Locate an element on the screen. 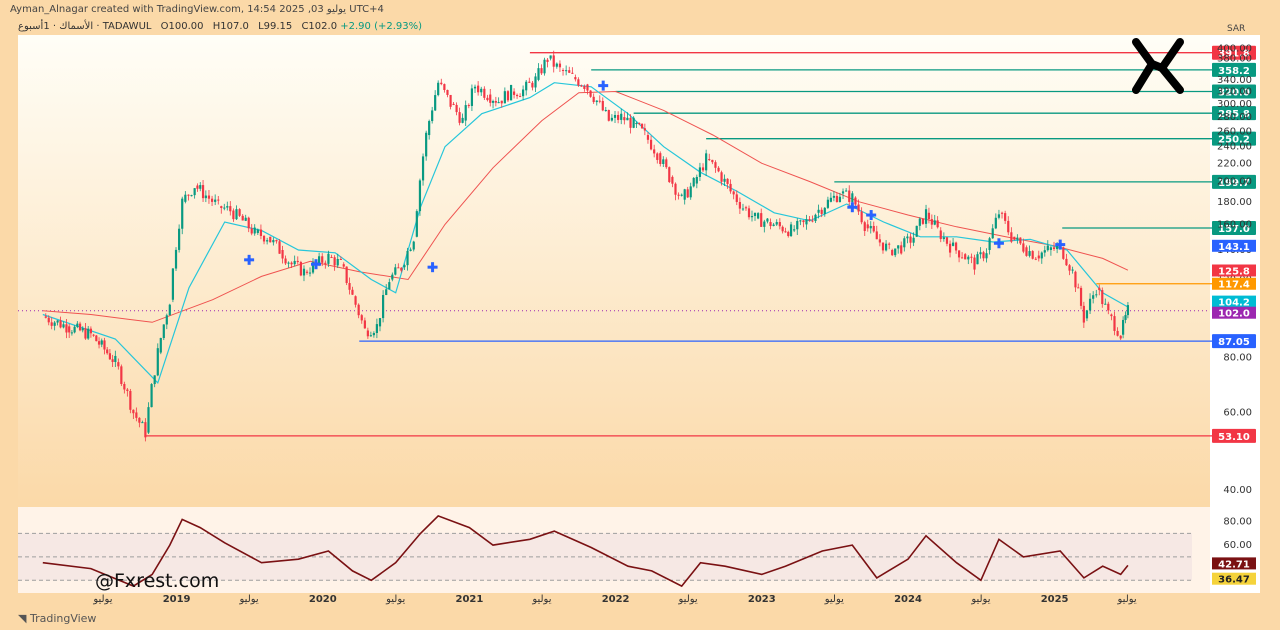 This screenshot has height=630, width=1280. x-tick-label: 2022 is located at coordinates (616, 599).